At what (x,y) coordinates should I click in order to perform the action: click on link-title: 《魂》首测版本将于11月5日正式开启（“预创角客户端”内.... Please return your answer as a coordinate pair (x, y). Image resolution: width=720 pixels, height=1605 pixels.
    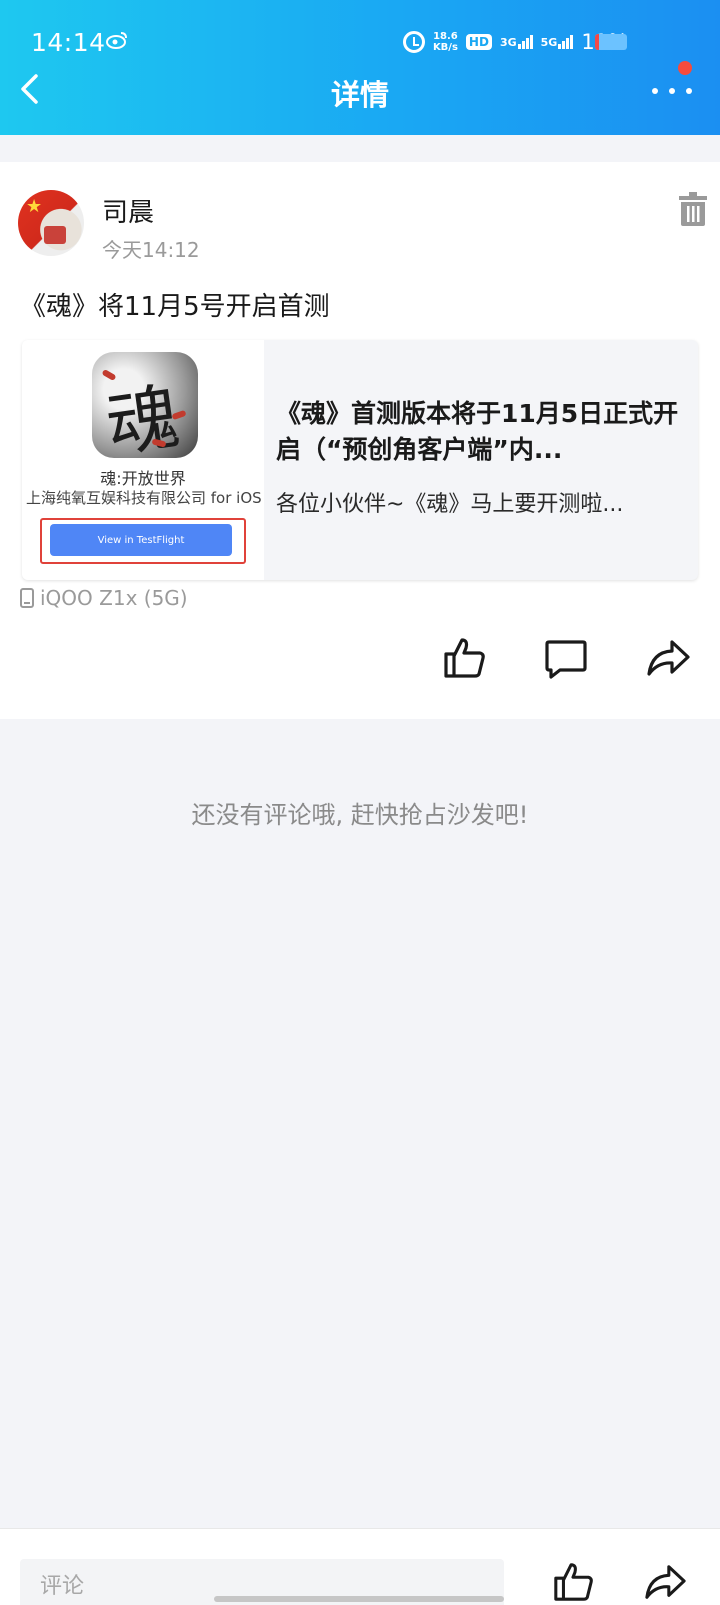
    Looking at the image, I should click on (477, 431).